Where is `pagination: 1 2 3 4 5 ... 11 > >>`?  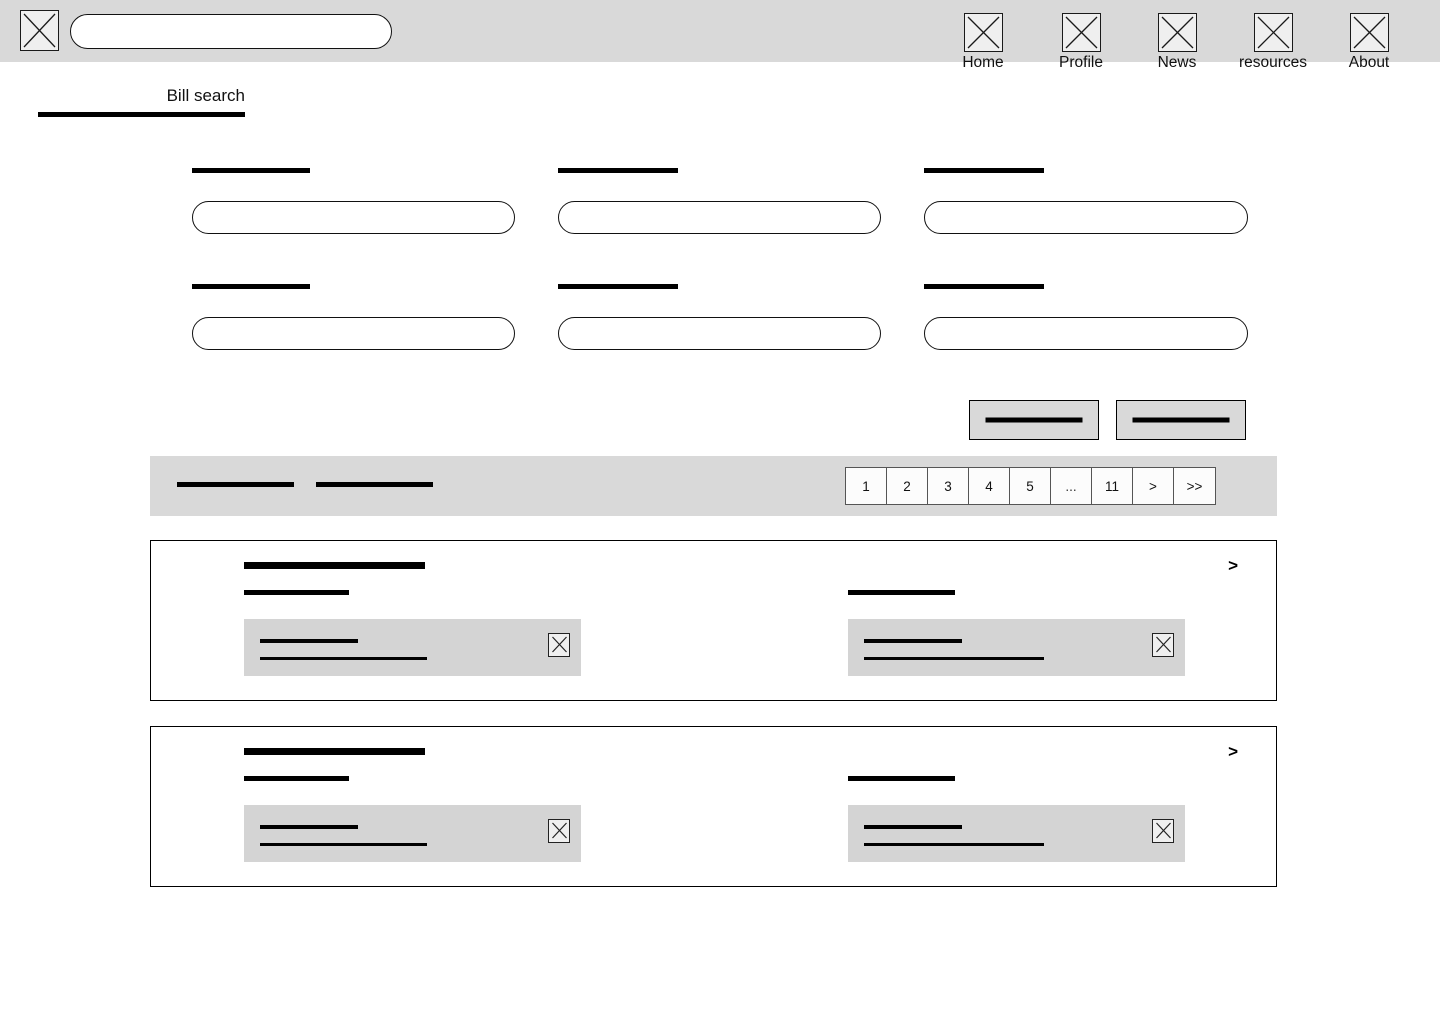
pagination: 1 2 3 4 5 ... 11 > >> is located at coordinates (1030, 486).